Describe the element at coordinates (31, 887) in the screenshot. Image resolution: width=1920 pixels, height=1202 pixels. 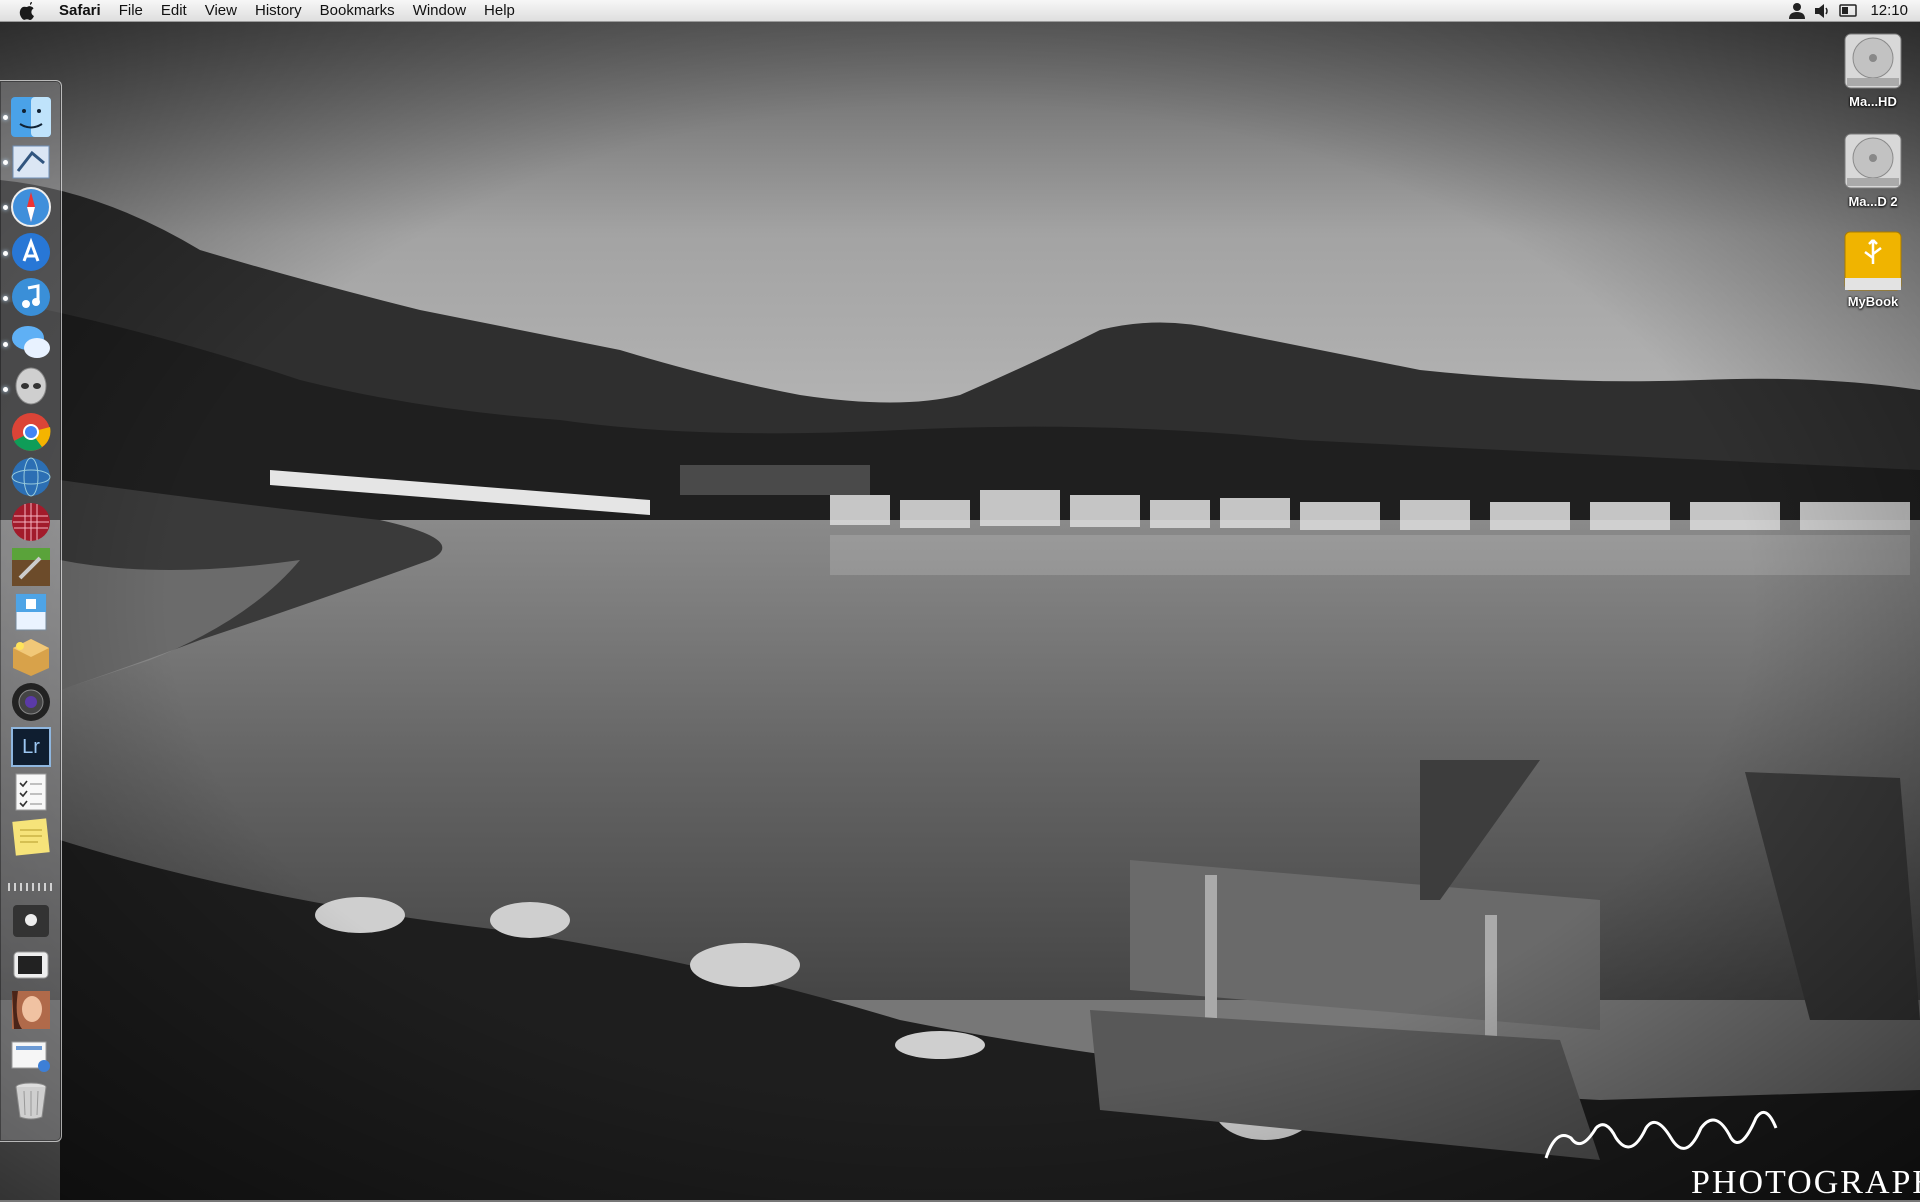
I see `dock-separator` at that location.